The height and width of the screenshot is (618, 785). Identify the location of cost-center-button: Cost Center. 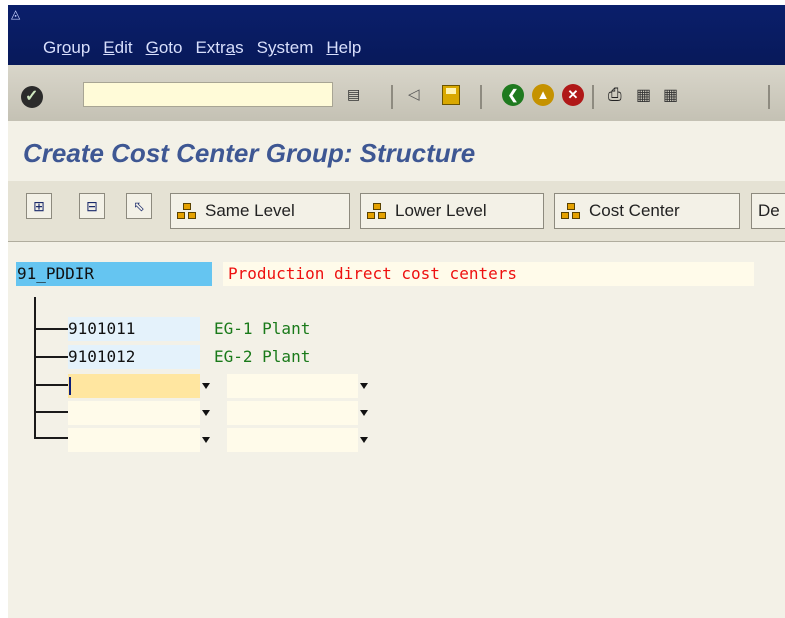
(647, 211).